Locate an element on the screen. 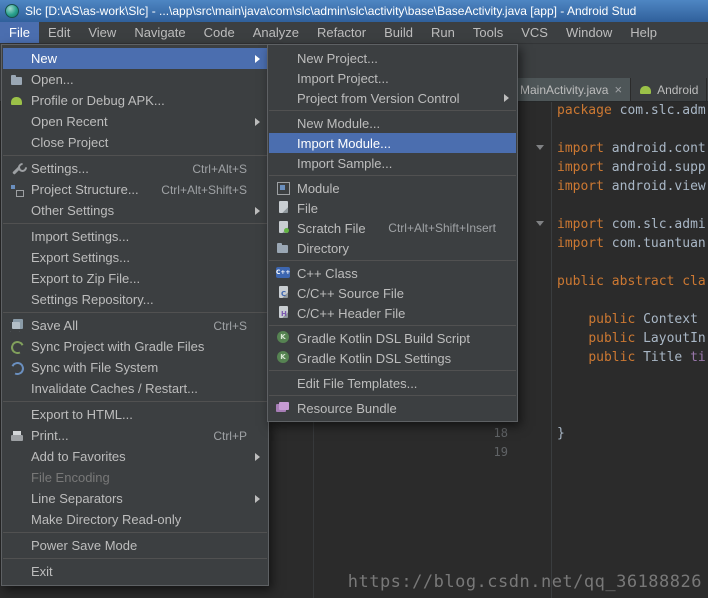 Image resolution: width=708 pixels, height=598 pixels. menubar-item-edit: Edit is located at coordinates (59, 32).